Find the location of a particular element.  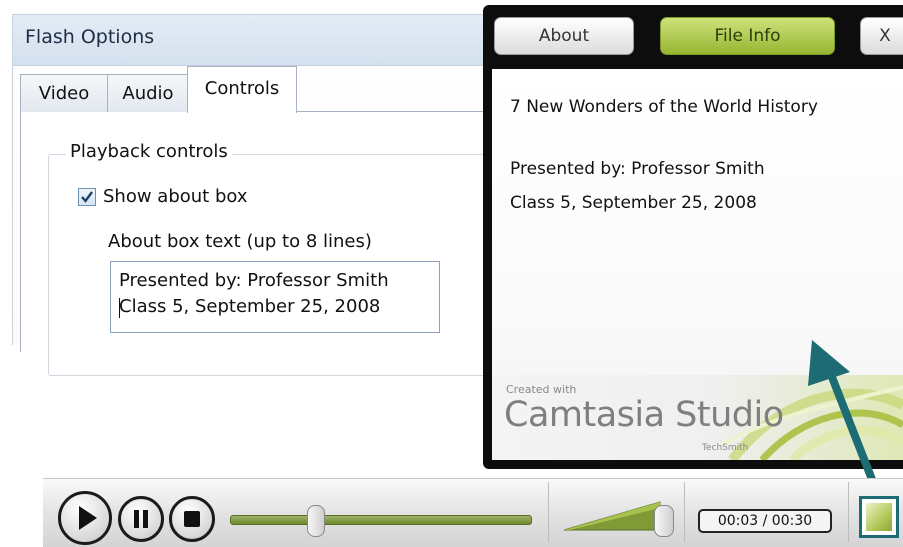

tab-audio: Audio is located at coordinates (148, 93).